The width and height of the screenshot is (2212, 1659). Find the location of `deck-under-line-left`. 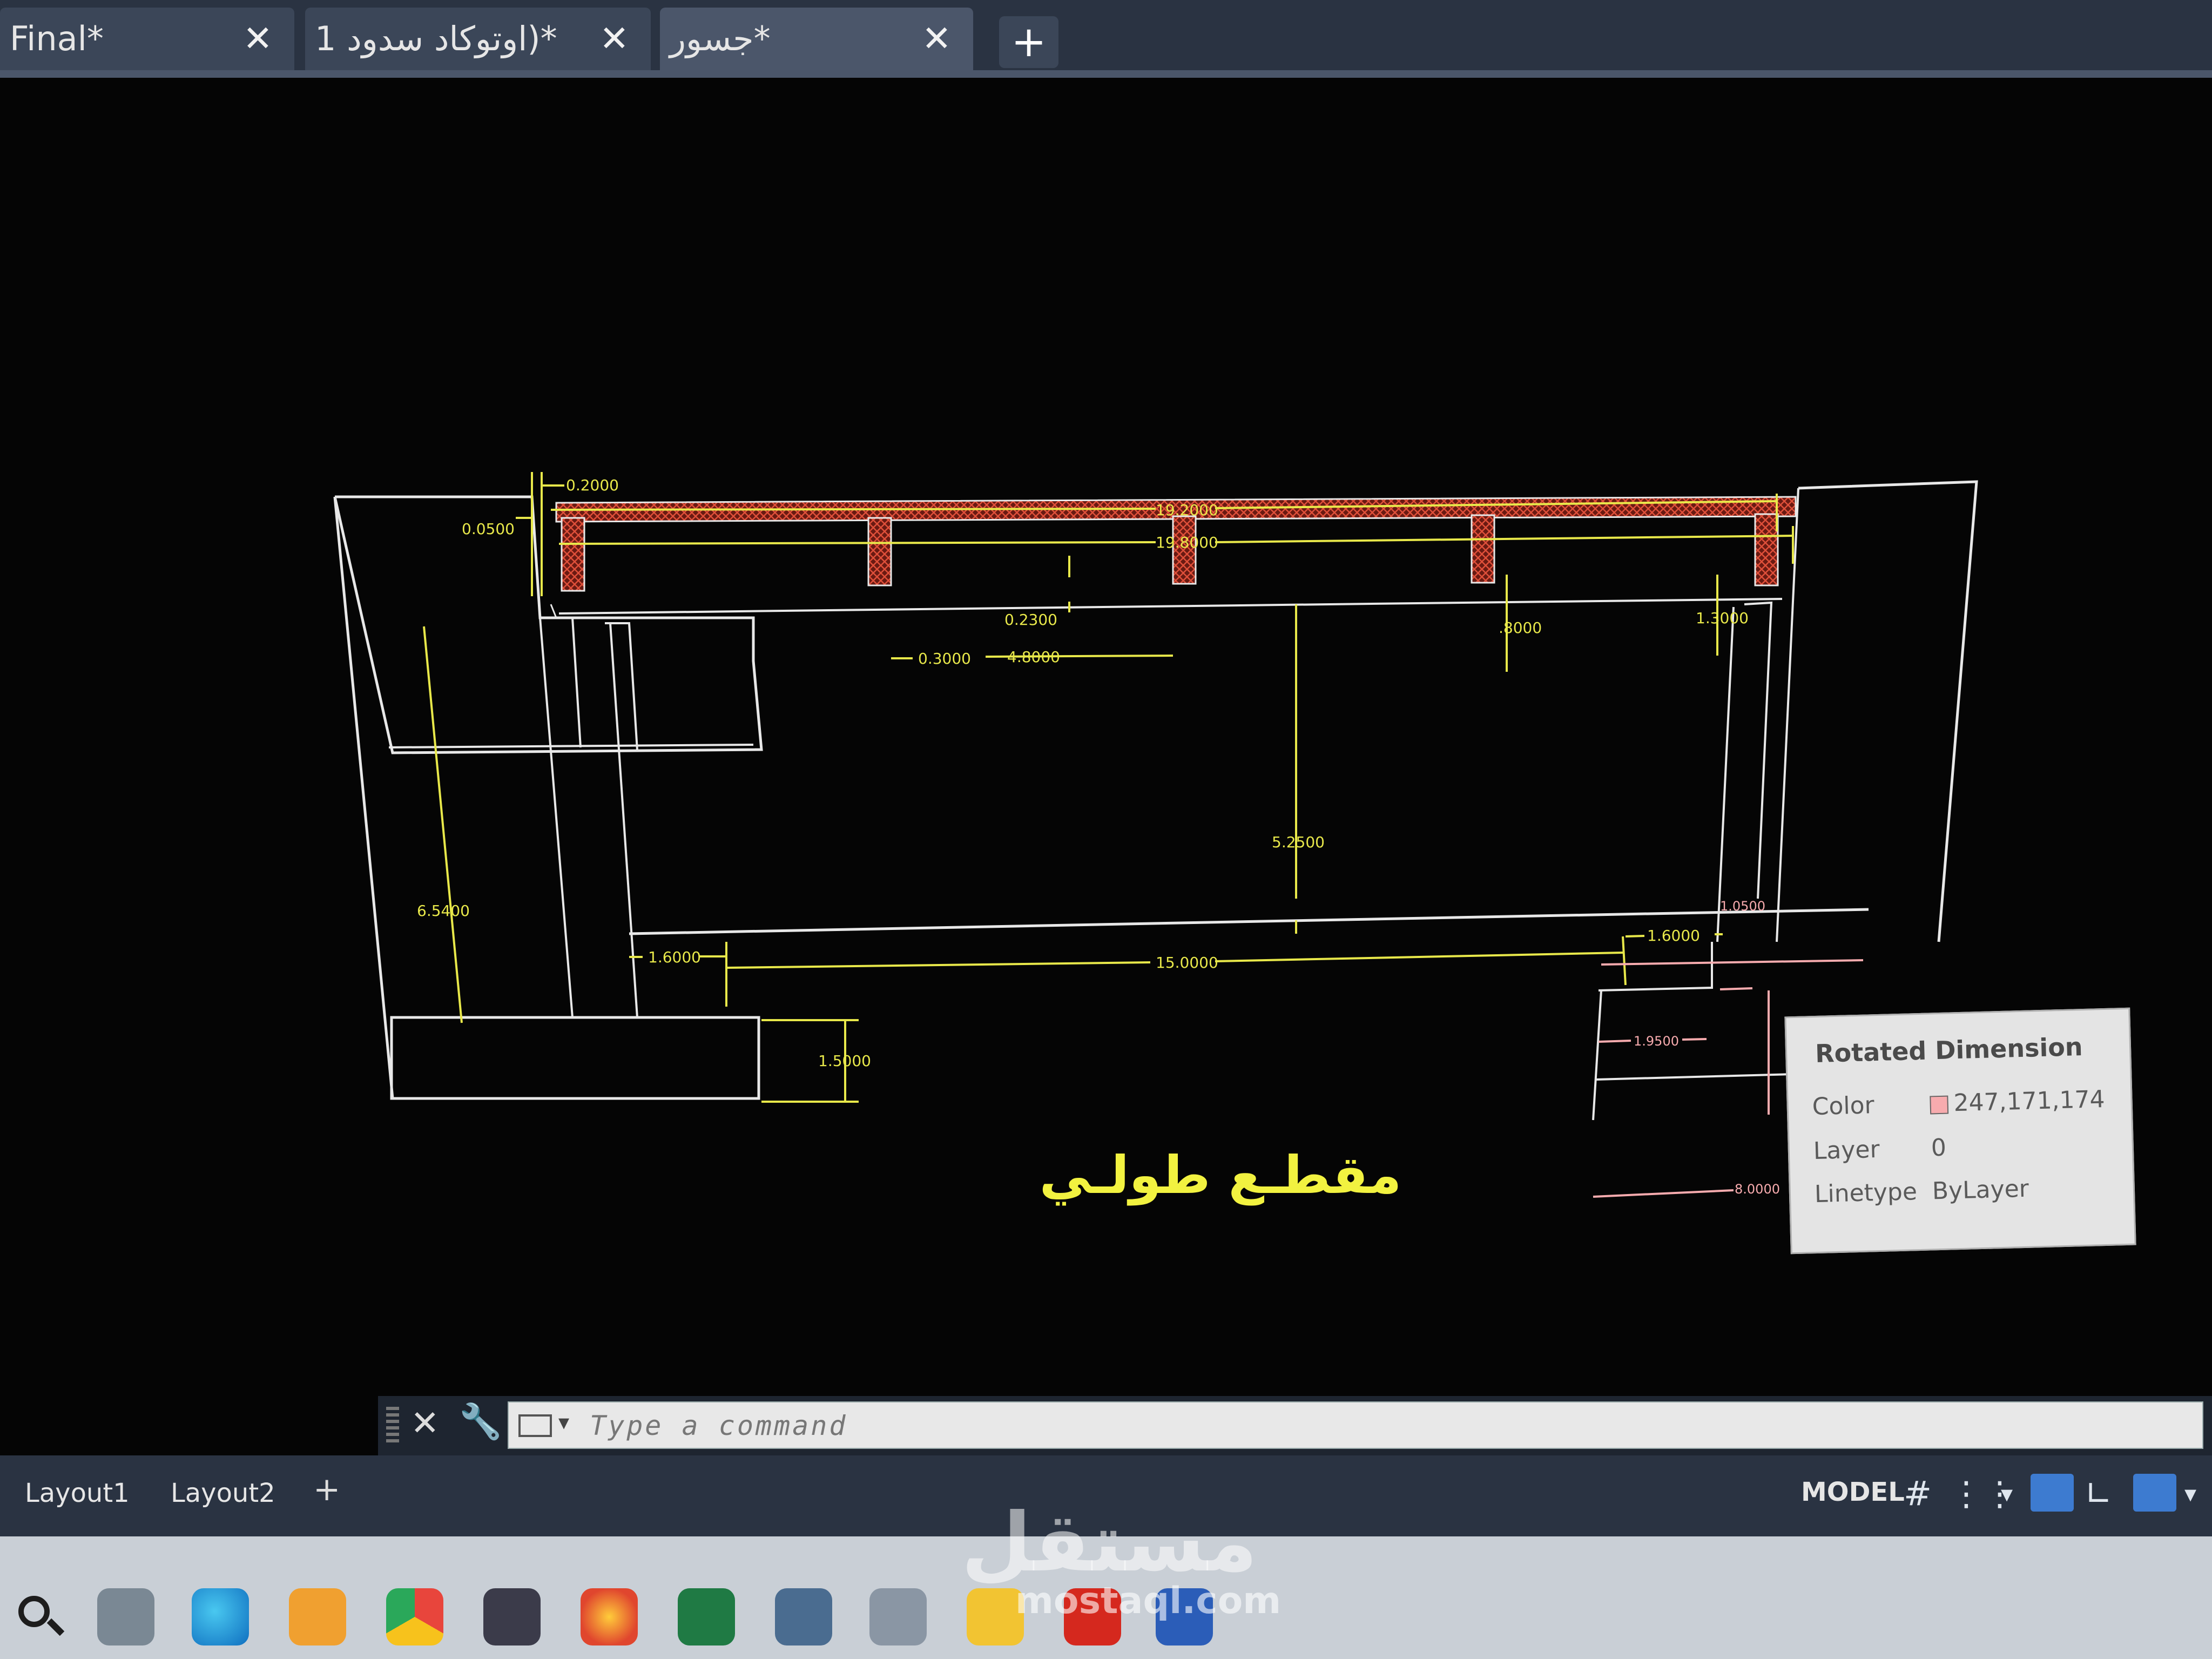

deck-under-line-left is located at coordinates (553, 611).